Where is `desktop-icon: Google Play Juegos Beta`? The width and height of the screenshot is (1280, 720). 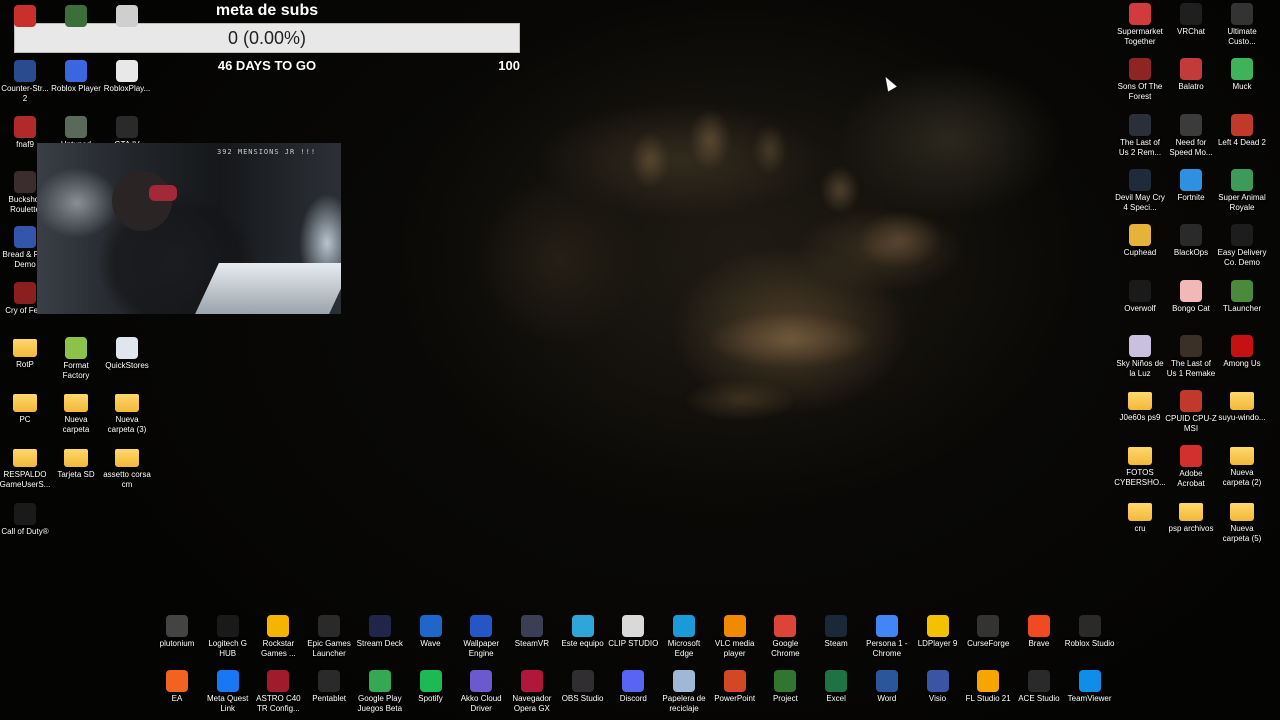 desktop-icon: Google Play Juegos Beta is located at coordinates (380, 690).